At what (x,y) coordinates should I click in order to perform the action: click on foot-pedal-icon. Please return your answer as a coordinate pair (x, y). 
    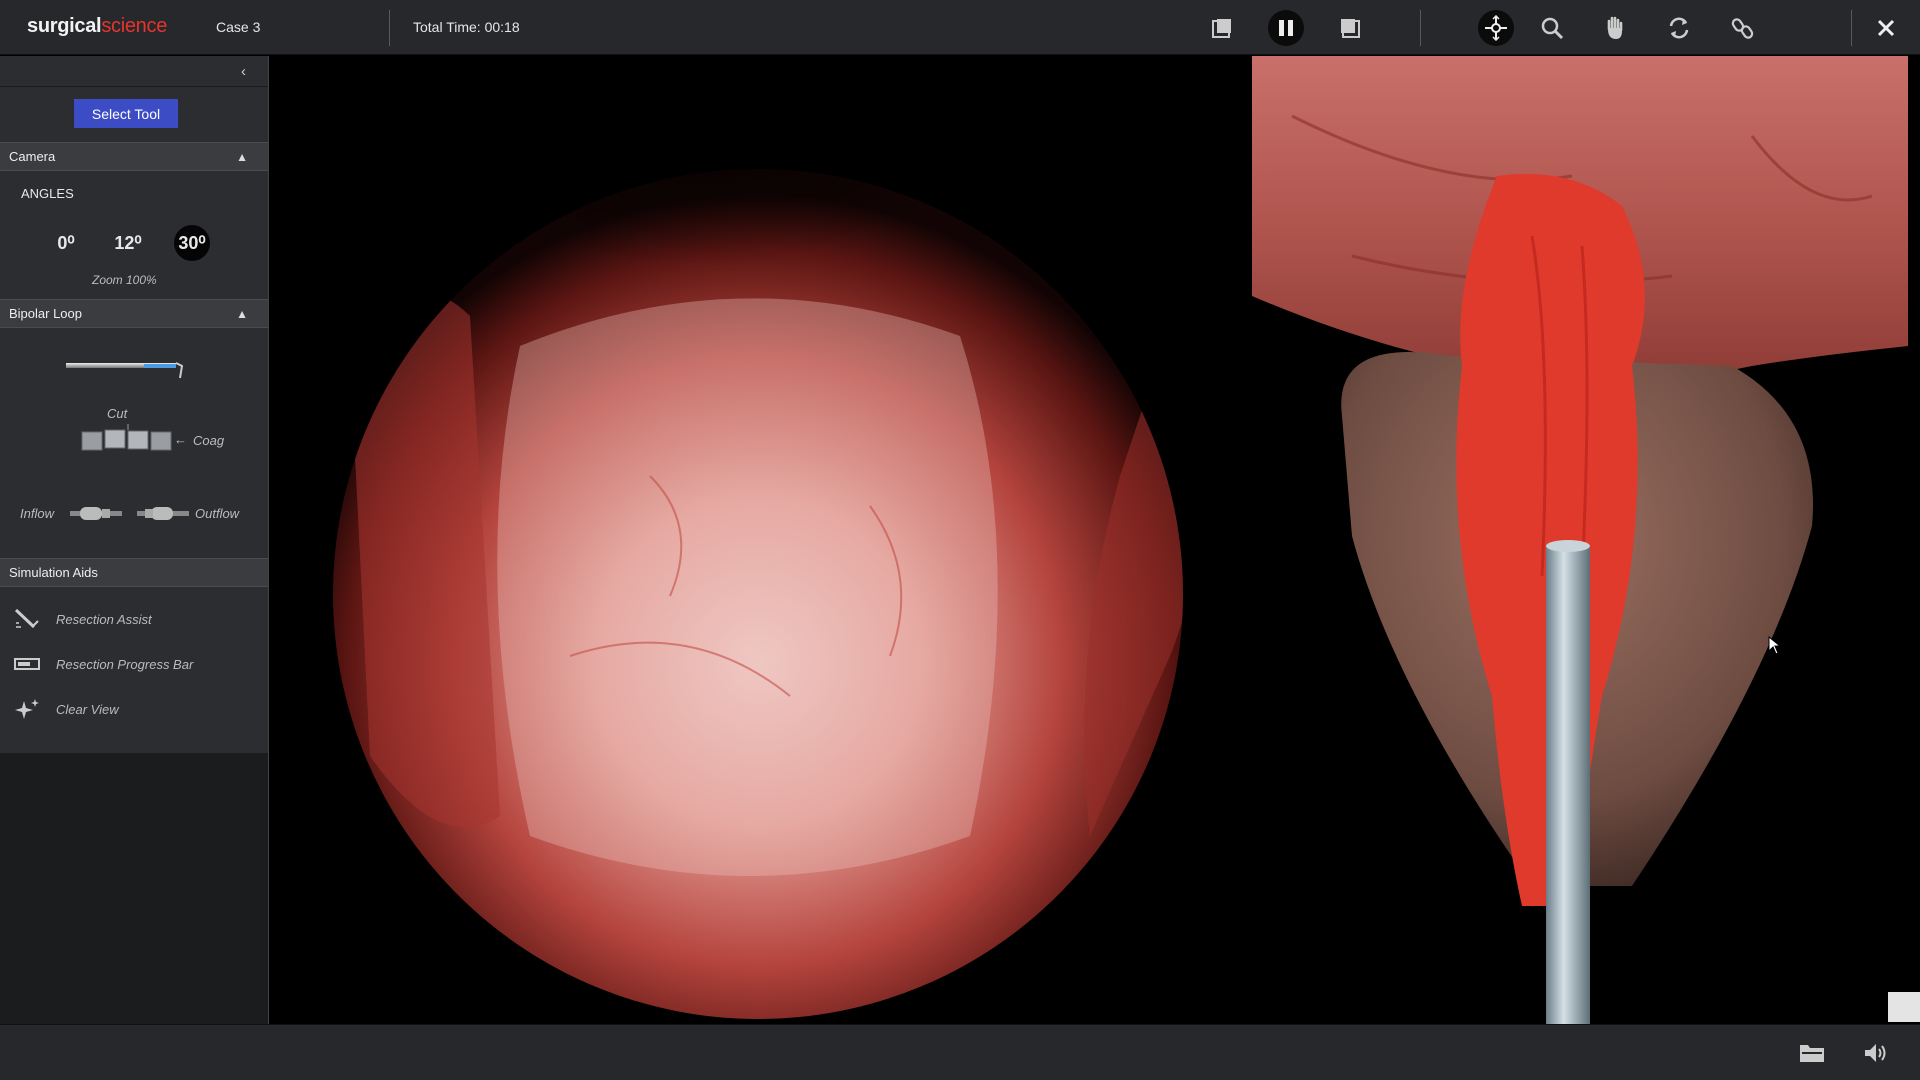
    Looking at the image, I should click on (127, 438).